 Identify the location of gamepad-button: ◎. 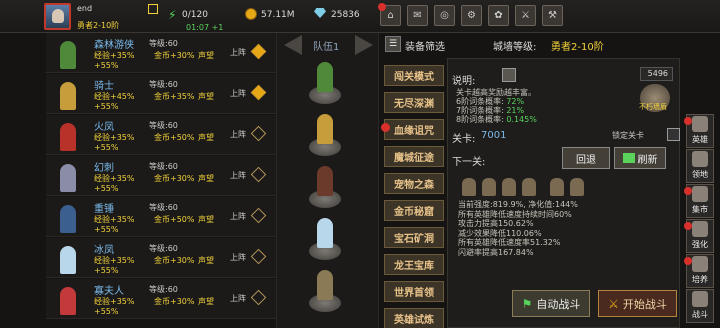
(444, 15).